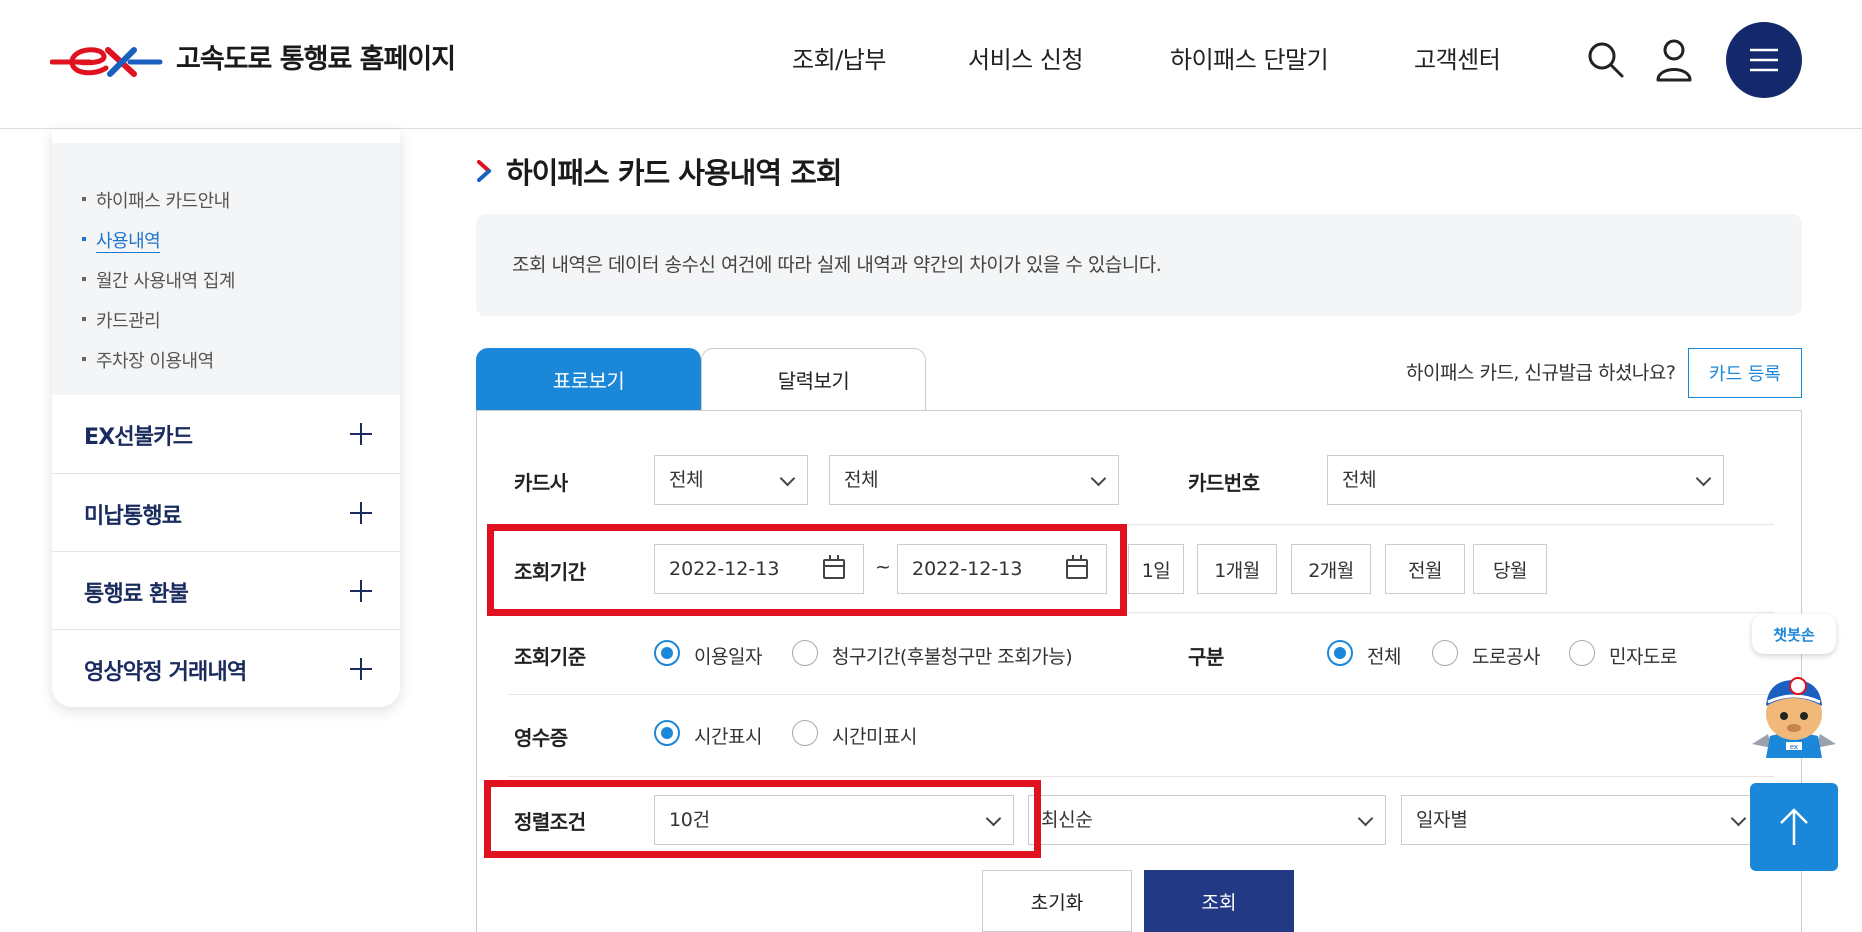 This screenshot has width=1862, height=932. I want to click on period-2months-button: 2개월, so click(1331, 569).